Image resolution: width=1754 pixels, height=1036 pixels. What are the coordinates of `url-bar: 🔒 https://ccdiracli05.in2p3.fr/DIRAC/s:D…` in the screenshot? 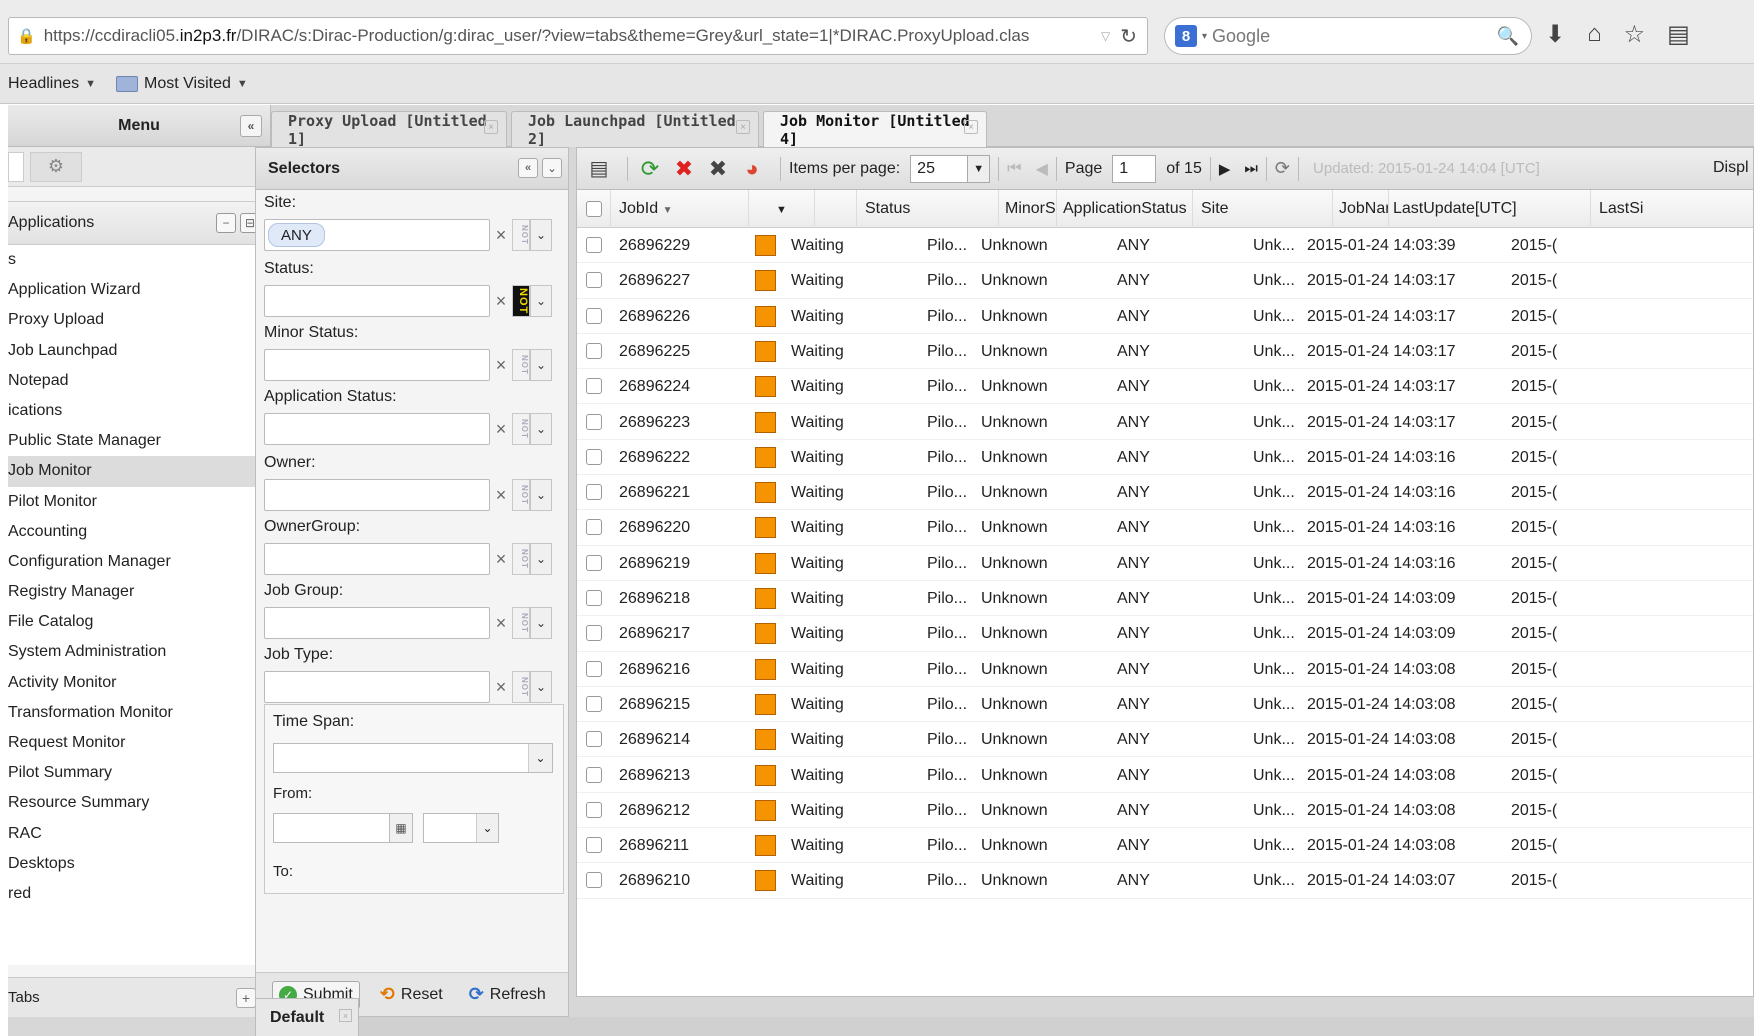 It's located at (578, 36).